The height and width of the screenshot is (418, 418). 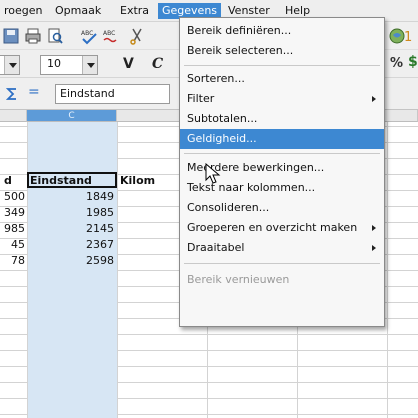 I want to click on print-icon, so click(x=33, y=36).